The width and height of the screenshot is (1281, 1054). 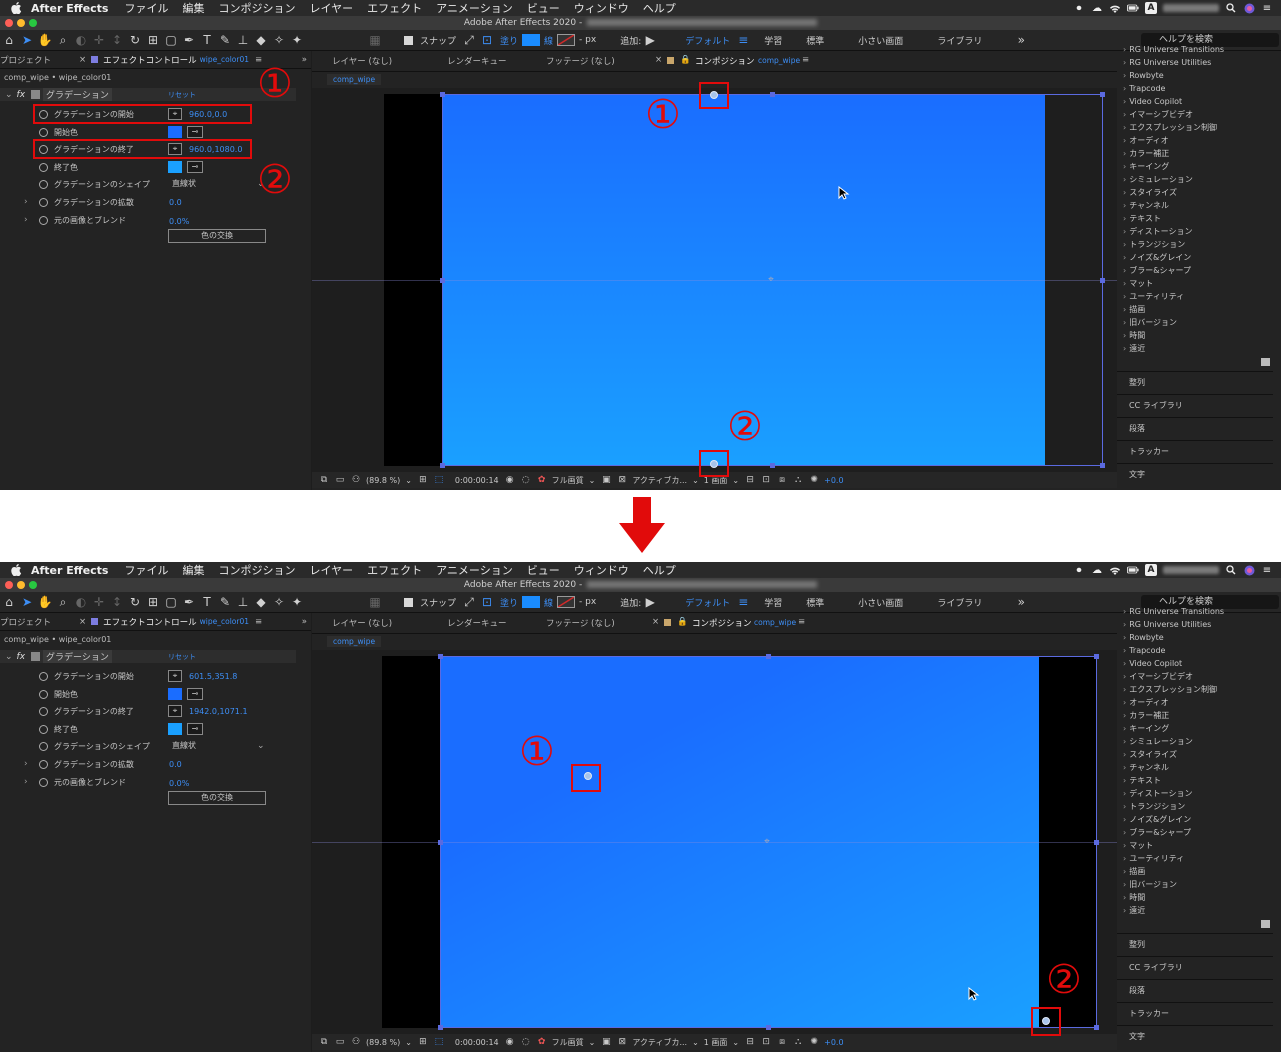 What do you see at coordinates (25, 60) in the screenshot?
I see `tab-project: プロジェクト` at bounding box center [25, 60].